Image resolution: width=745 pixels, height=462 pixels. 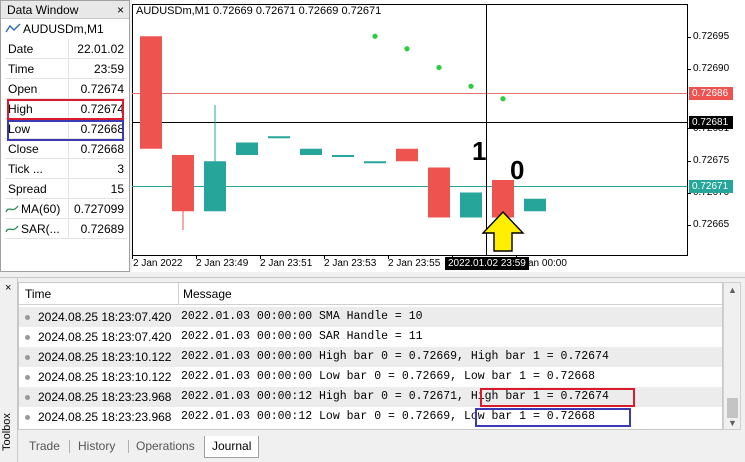 I want to click on scroll-thumb, so click(x=732, y=408).